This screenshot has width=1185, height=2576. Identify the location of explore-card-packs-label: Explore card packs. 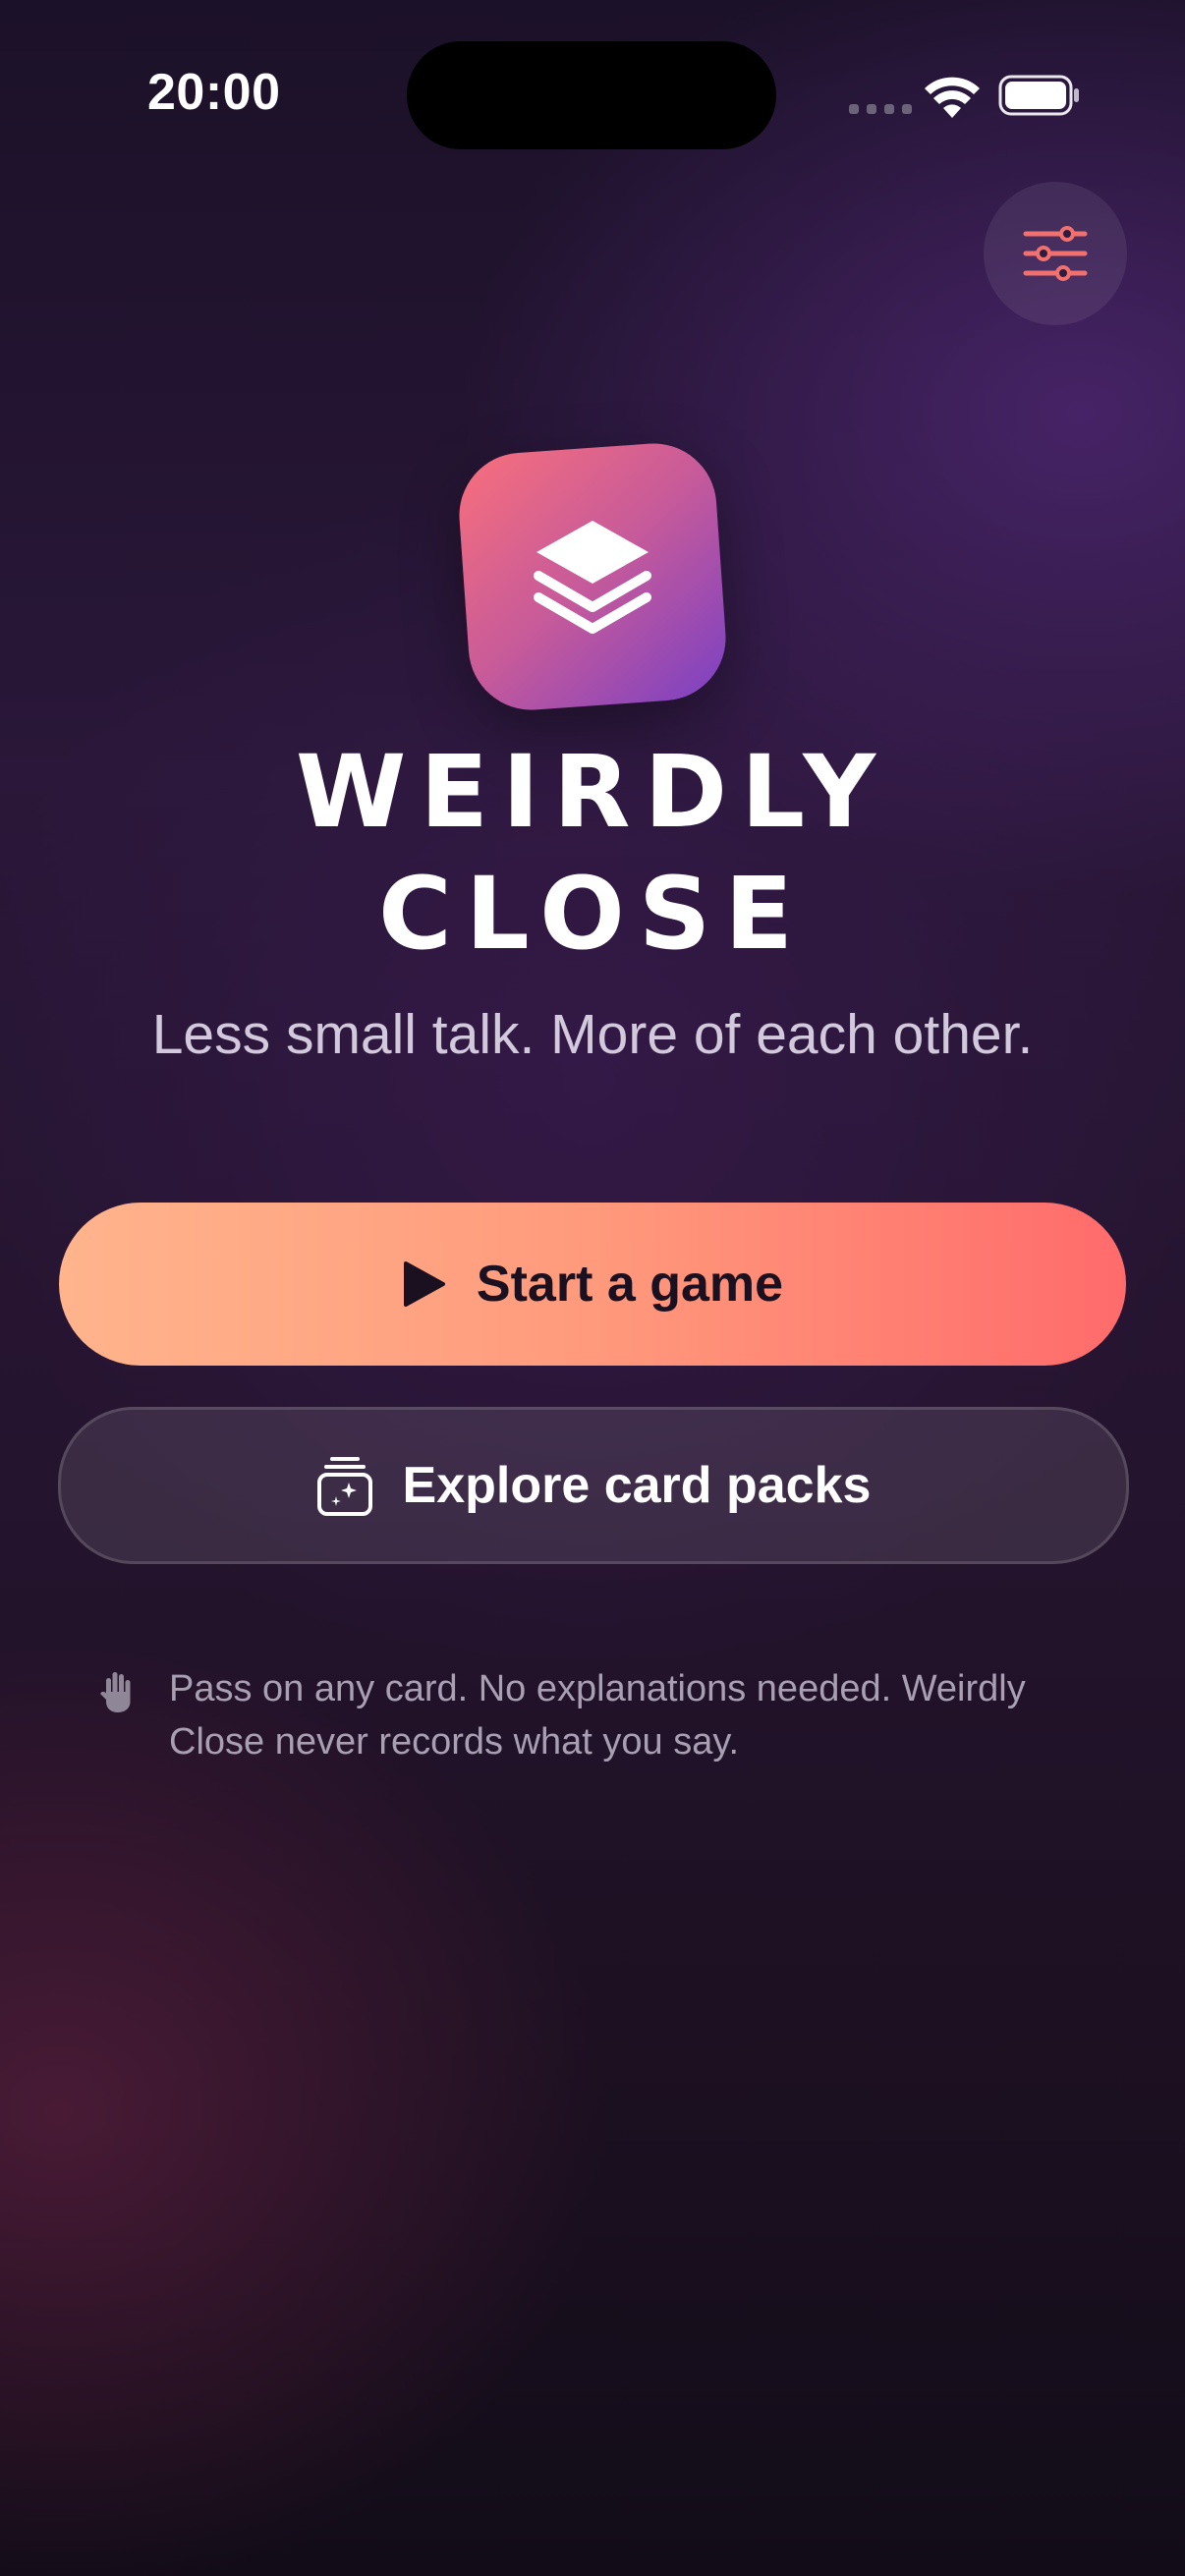
(637, 1485).